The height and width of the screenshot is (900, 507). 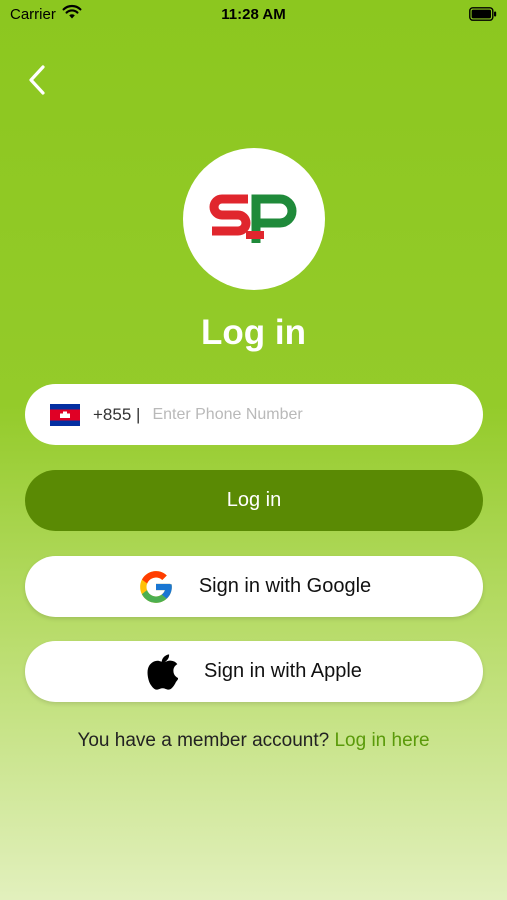 I want to click on login-button: Log in, so click(x=254, y=500).